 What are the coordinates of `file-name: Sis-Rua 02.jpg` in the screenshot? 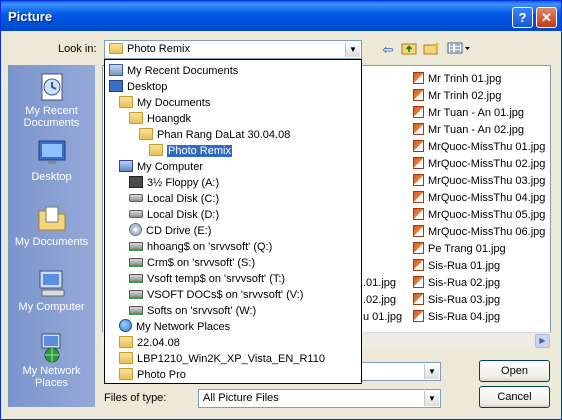 It's located at (464, 283).